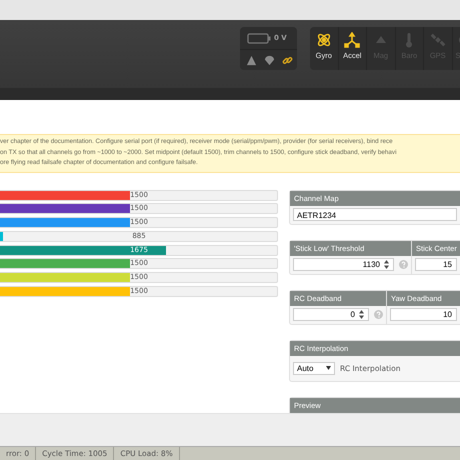  I want to click on caret-icon, so click(328, 368).